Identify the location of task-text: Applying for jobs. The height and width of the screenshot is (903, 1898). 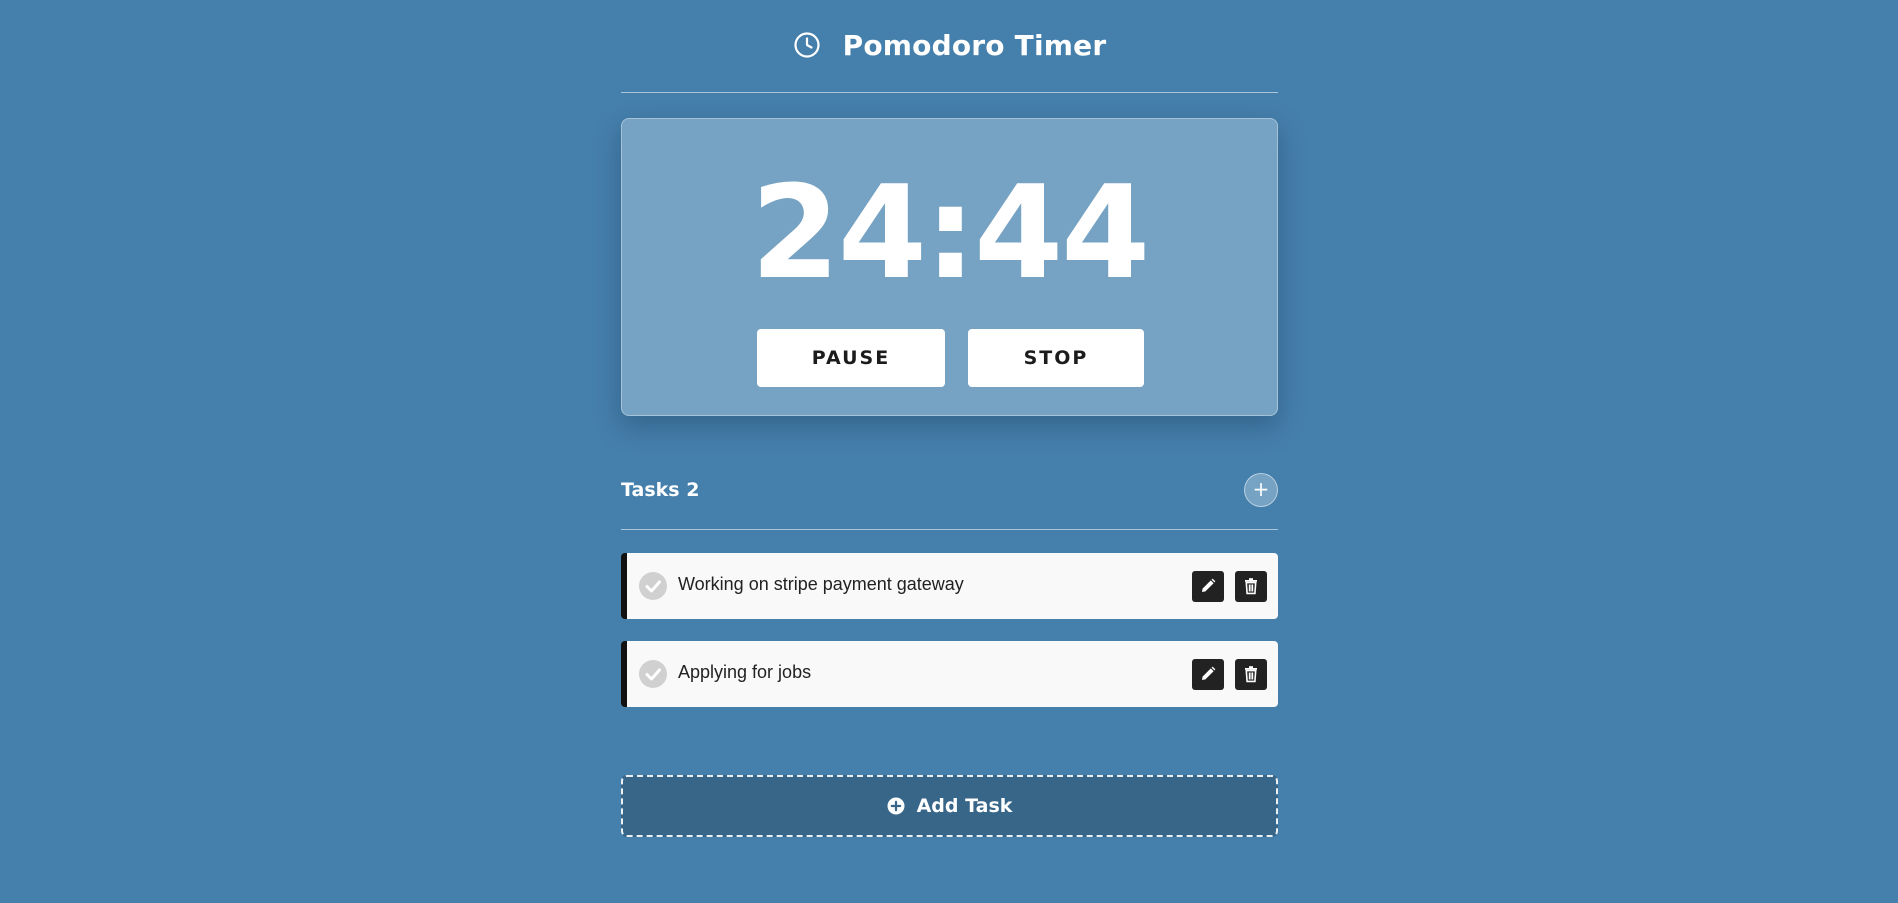
(745, 672).